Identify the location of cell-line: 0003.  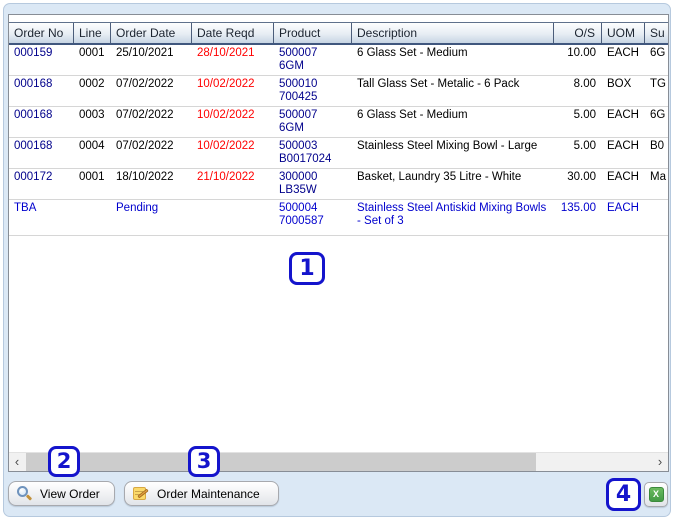
(92, 115).